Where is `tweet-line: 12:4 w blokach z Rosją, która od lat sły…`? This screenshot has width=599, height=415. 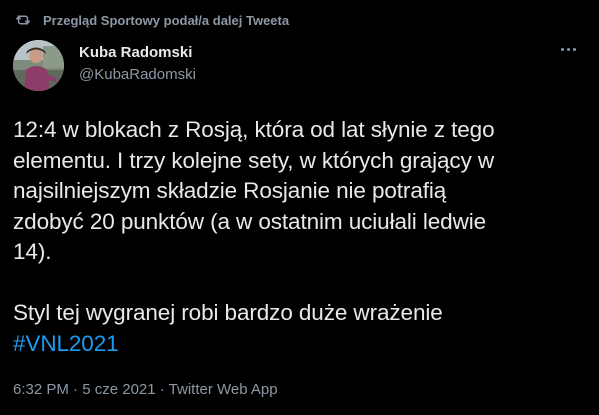 tweet-line: 12:4 w blokach z Rosją, która od lat sły… is located at coordinates (254, 129).